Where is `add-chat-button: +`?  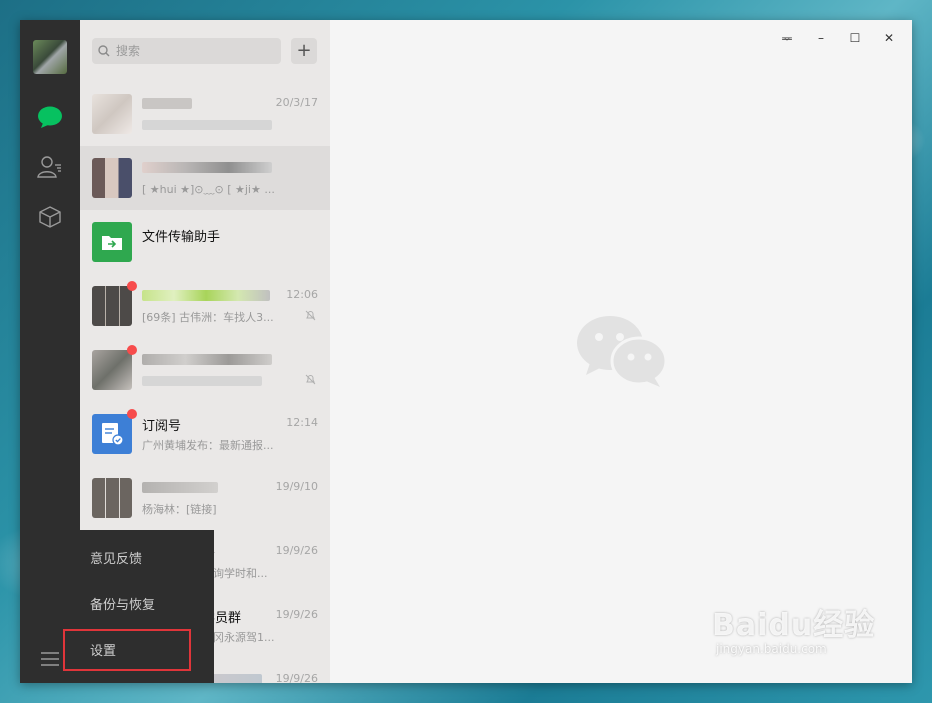
add-chat-button: + is located at coordinates (304, 51).